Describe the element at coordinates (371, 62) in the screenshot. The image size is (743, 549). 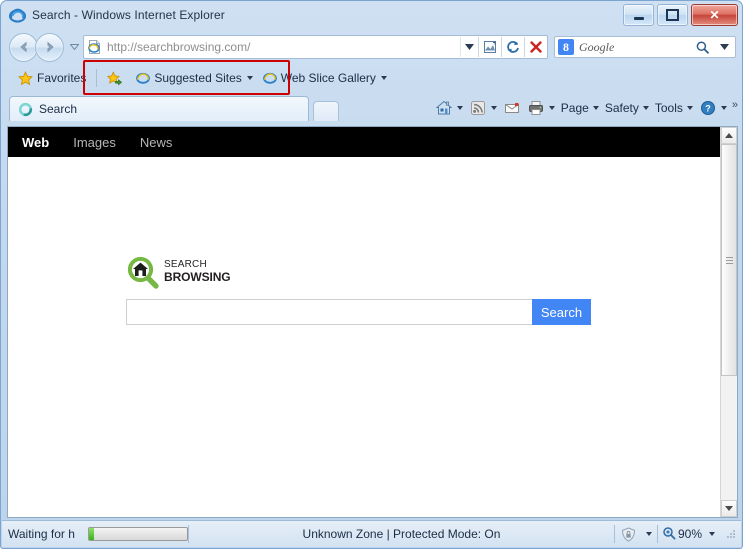
I see `navigation-toolbar: http://searchbrowsing.com/ 8 Google` at that location.